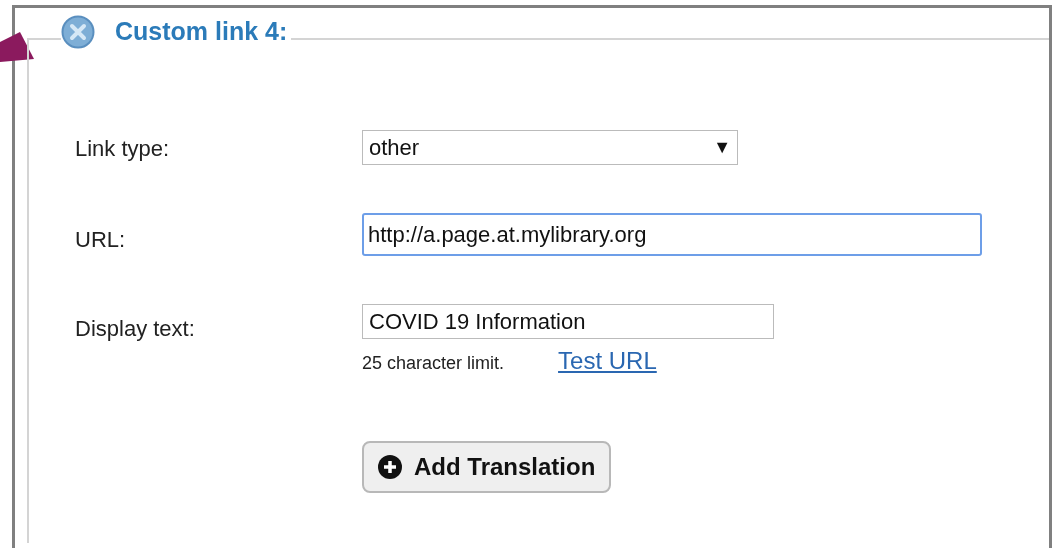 This screenshot has width=1061, height=548. I want to click on remove-icon, so click(78, 32).